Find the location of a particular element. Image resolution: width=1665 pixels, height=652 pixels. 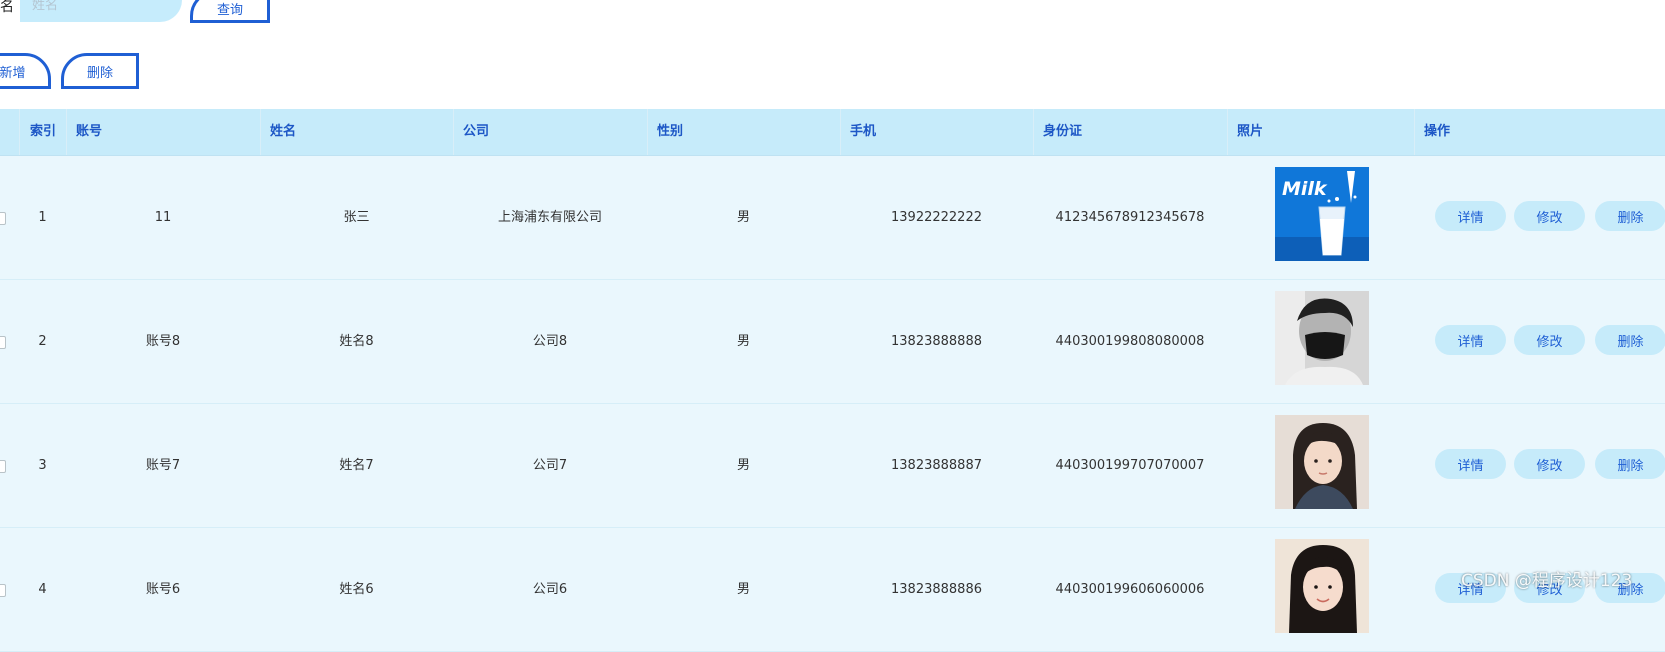

cell-company: 上海浦东有限公司 is located at coordinates (549, 217).